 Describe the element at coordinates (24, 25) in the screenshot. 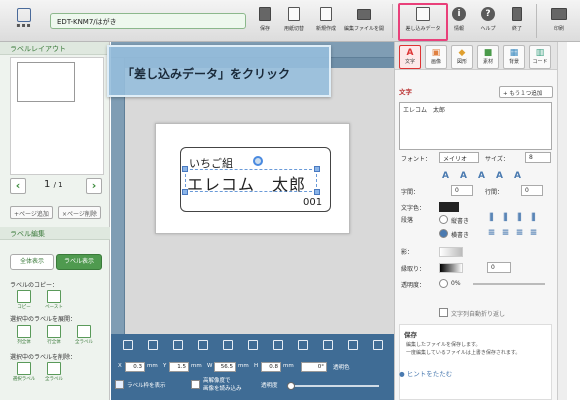

I see `menu-dots-icon: ▪▪▪` at that location.